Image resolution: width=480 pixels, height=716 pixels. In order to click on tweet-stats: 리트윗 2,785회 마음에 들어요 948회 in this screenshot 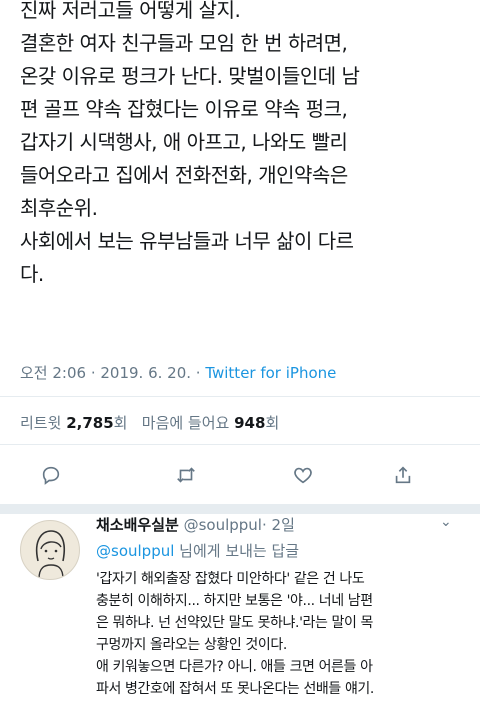, I will do `click(149, 422)`.